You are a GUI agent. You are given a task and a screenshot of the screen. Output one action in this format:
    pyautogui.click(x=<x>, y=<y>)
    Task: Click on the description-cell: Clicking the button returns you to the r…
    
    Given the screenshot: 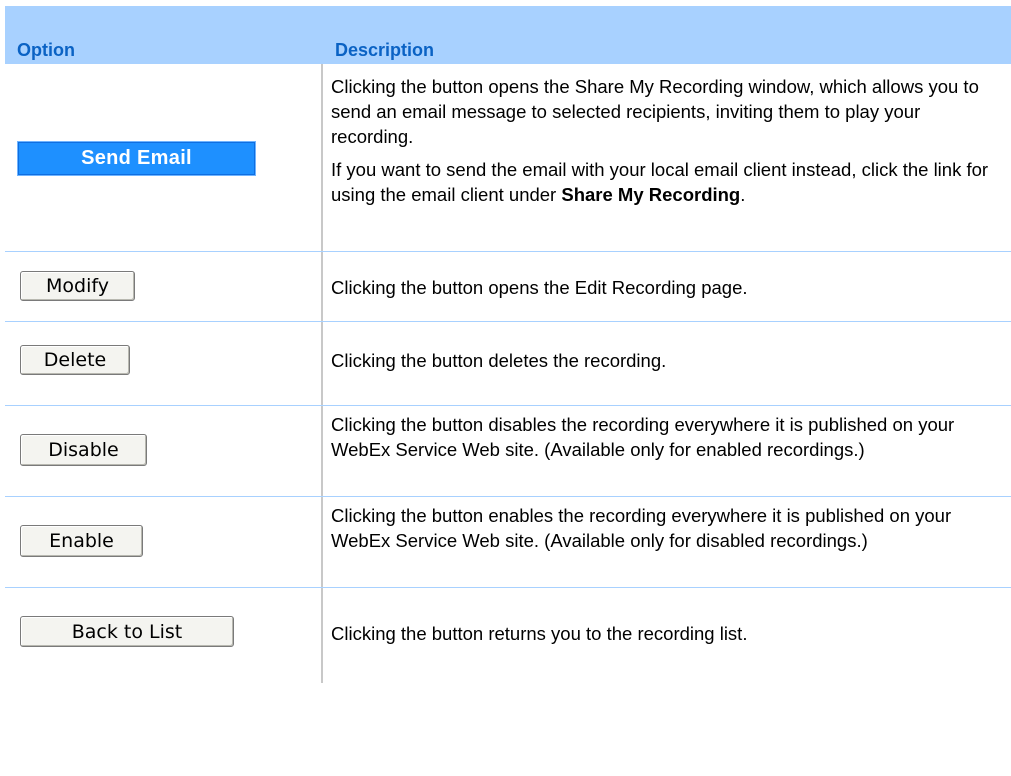 What is the action you would take?
    pyautogui.click(x=669, y=635)
    